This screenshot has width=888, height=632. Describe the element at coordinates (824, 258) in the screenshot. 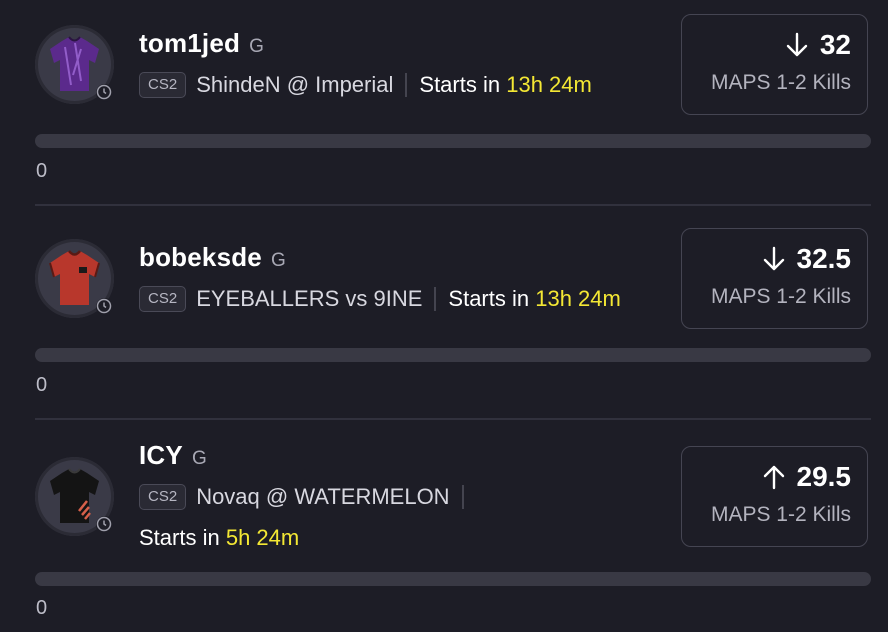

I see `stat-value: 32.5` at that location.